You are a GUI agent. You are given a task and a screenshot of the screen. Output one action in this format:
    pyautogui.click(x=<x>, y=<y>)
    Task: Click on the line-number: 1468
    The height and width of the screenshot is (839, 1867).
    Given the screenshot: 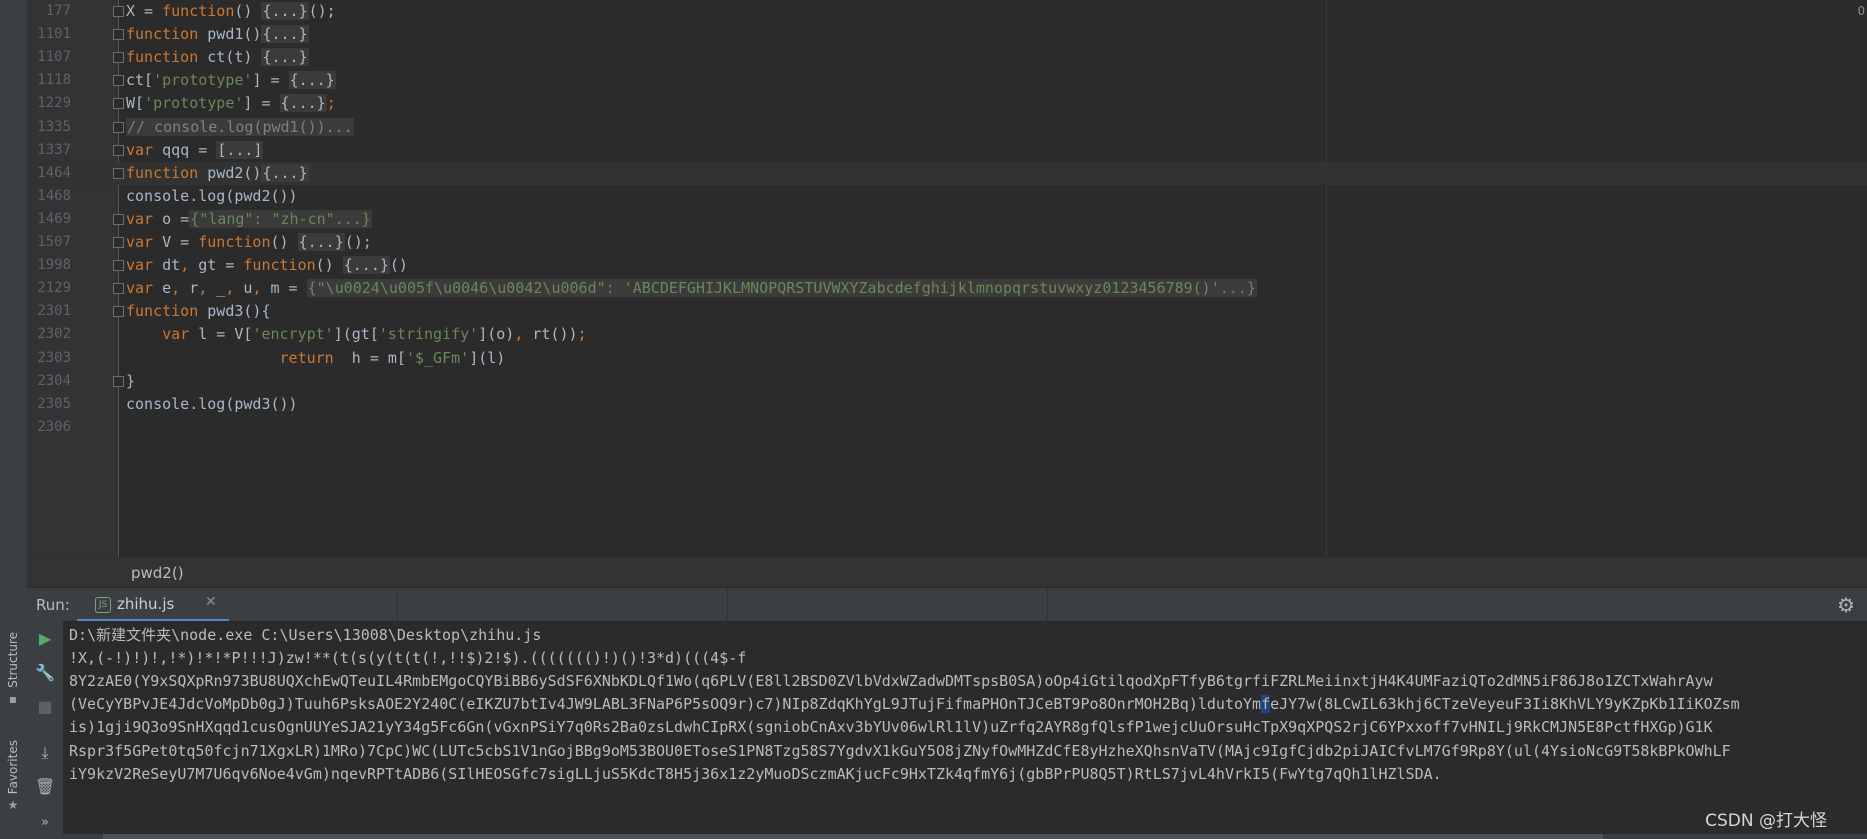 What is the action you would take?
    pyautogui.click(x=54, y=195)
    